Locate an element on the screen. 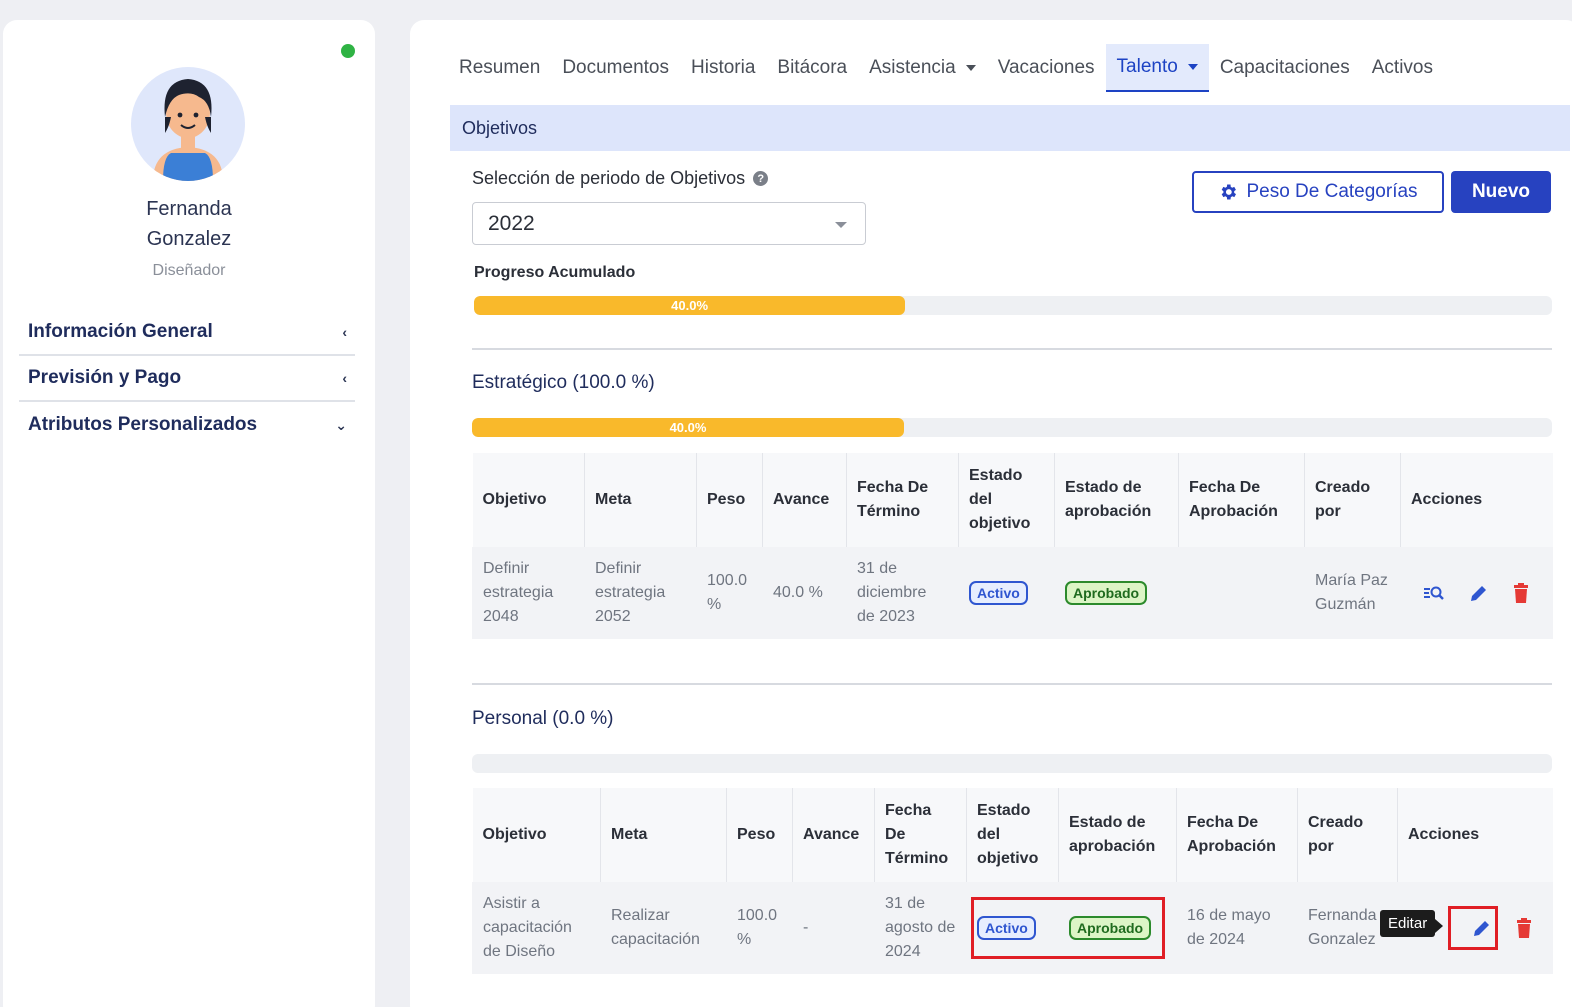  side-item-informacion-general: Información General ‹ is located at coordinates (187, 333).